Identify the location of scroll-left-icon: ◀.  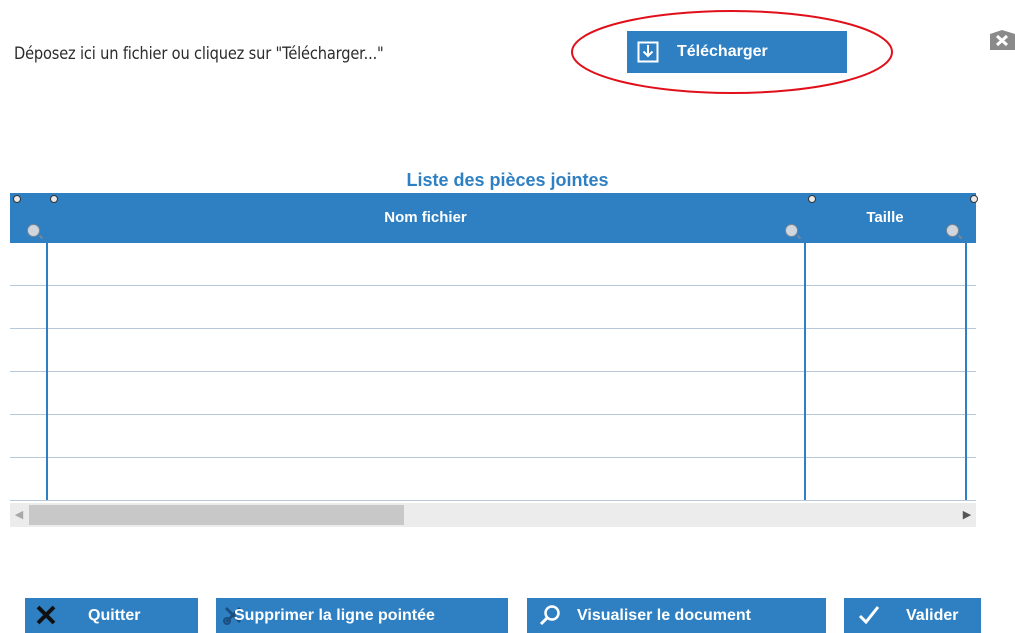
(19, 515).